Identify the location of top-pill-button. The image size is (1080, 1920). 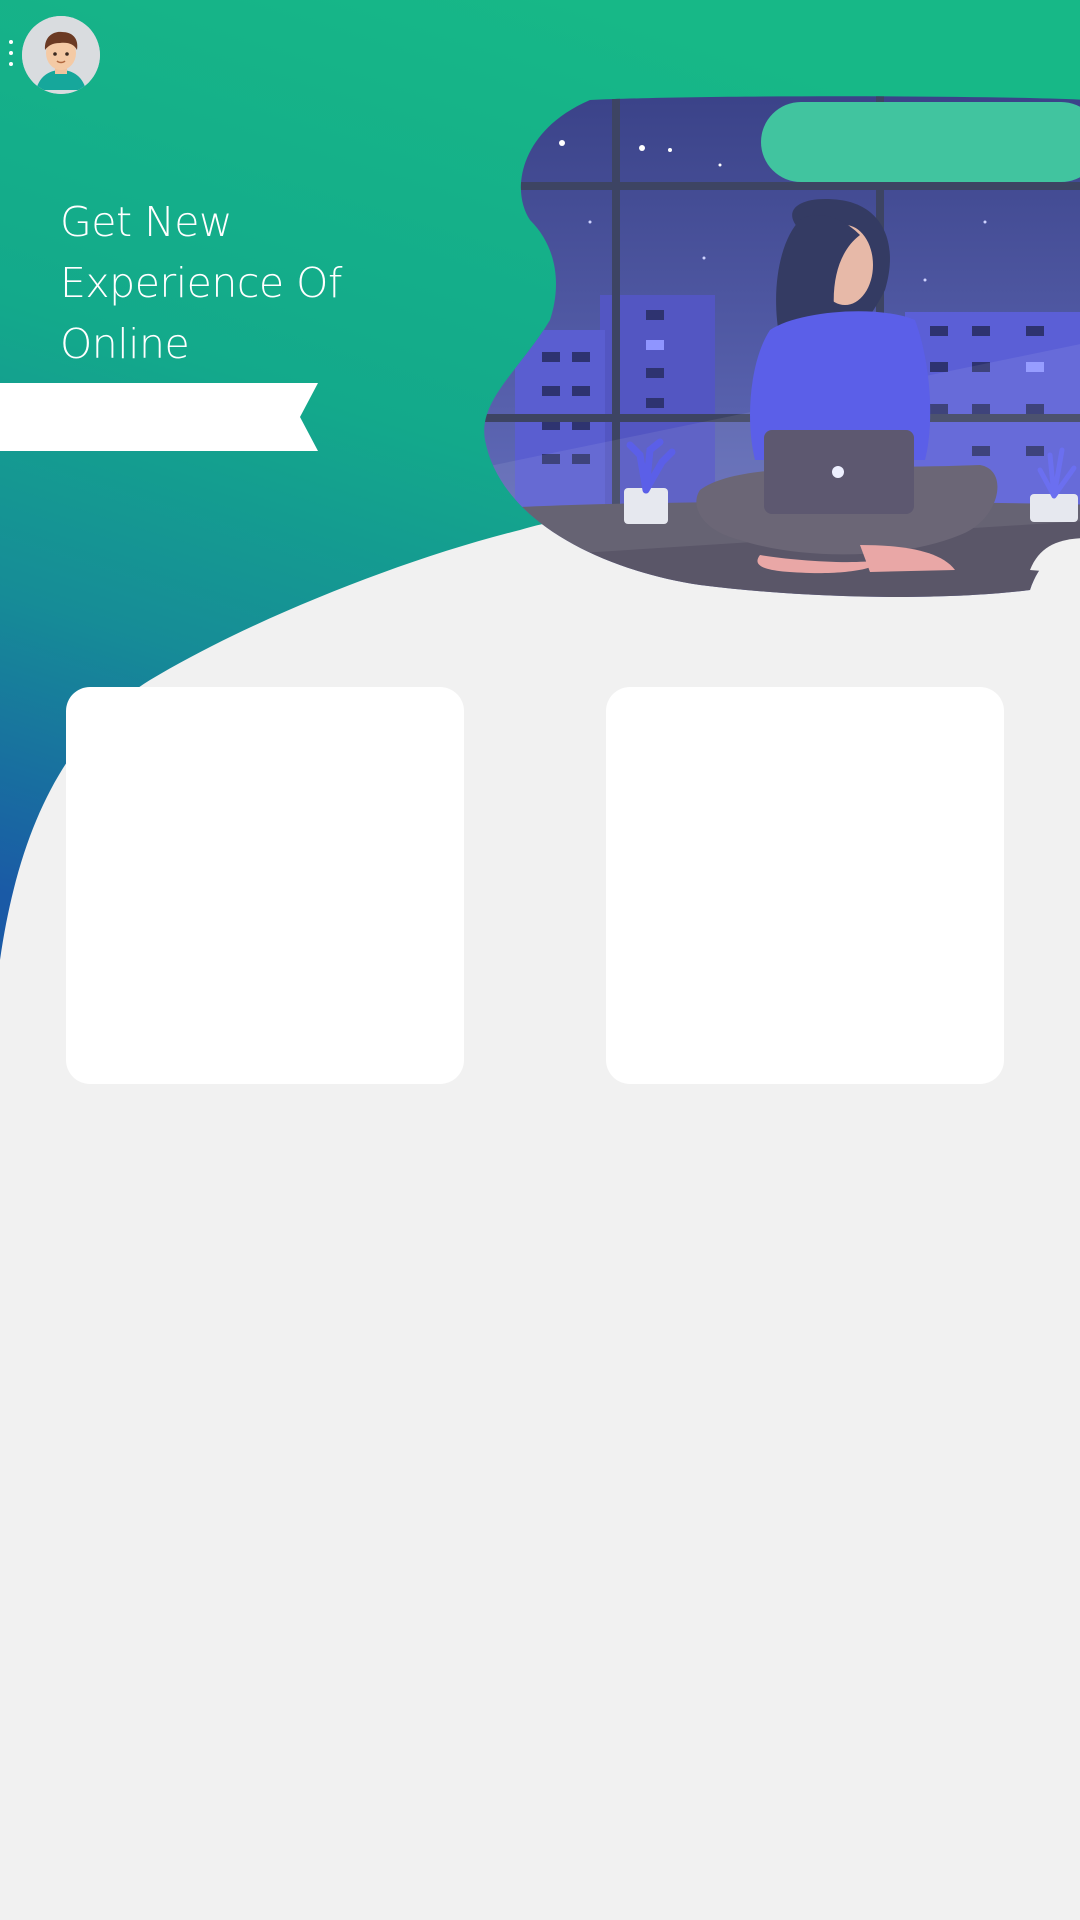
(920, 142).